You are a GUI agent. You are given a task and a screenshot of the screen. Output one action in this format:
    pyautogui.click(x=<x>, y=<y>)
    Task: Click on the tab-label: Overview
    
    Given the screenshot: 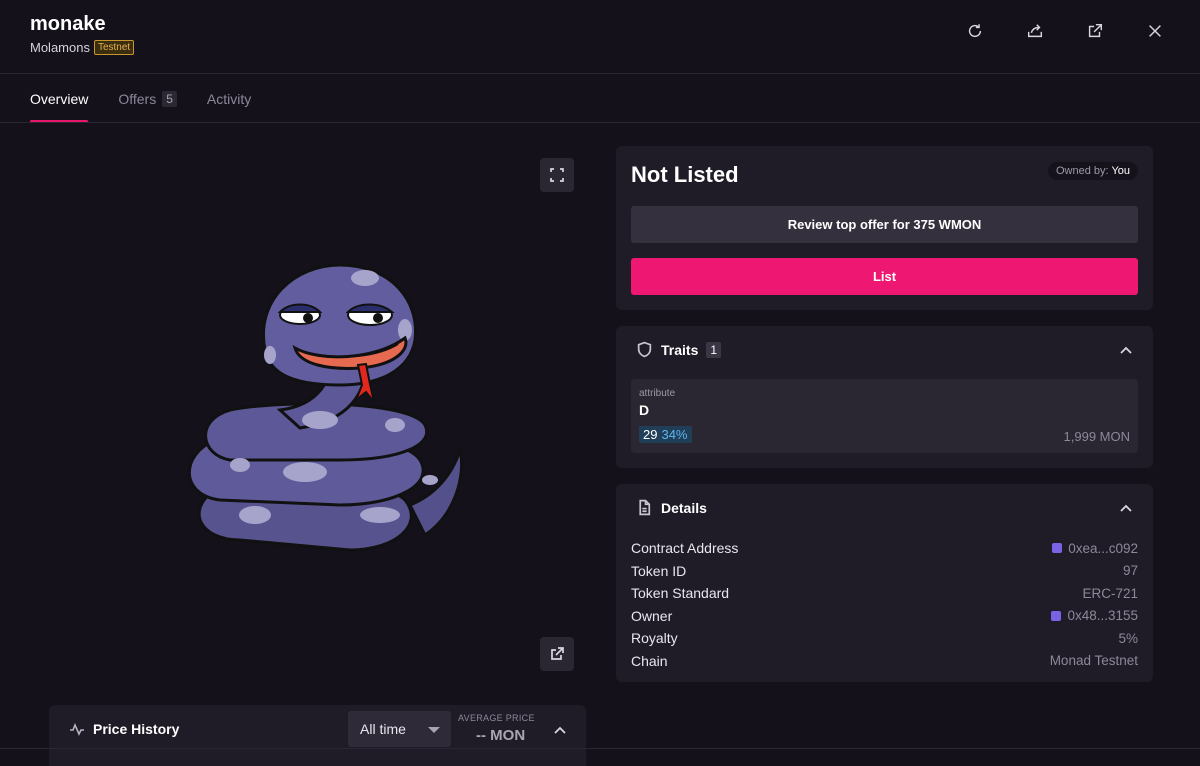 What is the action you would take?
    pyautogui.click(x=59, y=98)
    